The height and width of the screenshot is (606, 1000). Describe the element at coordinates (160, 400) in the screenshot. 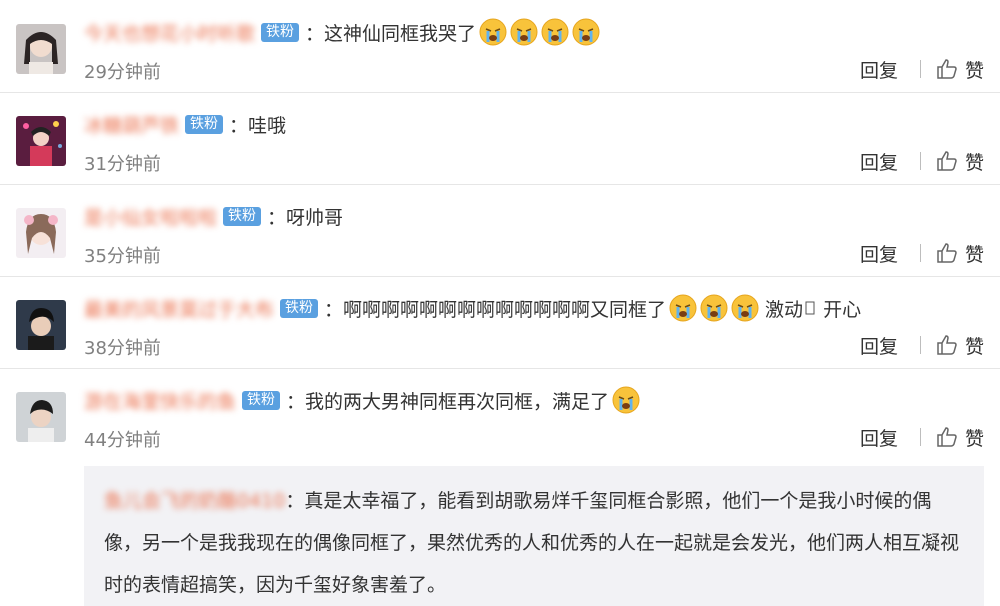

I see `username: 游在海里快乐的鱼` at that location.